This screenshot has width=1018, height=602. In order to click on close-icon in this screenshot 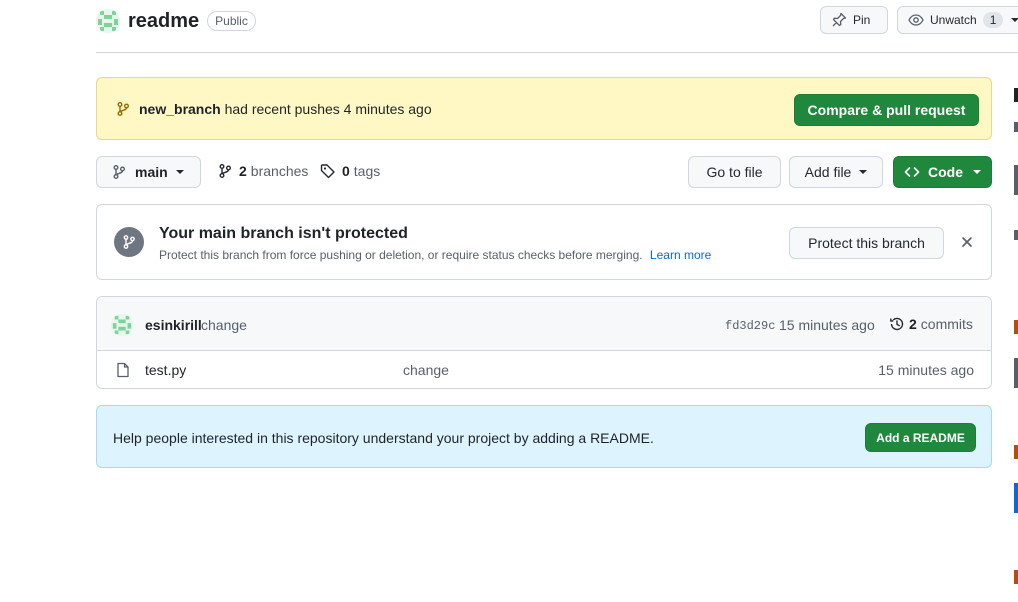, I will do `click(967, 242)`.